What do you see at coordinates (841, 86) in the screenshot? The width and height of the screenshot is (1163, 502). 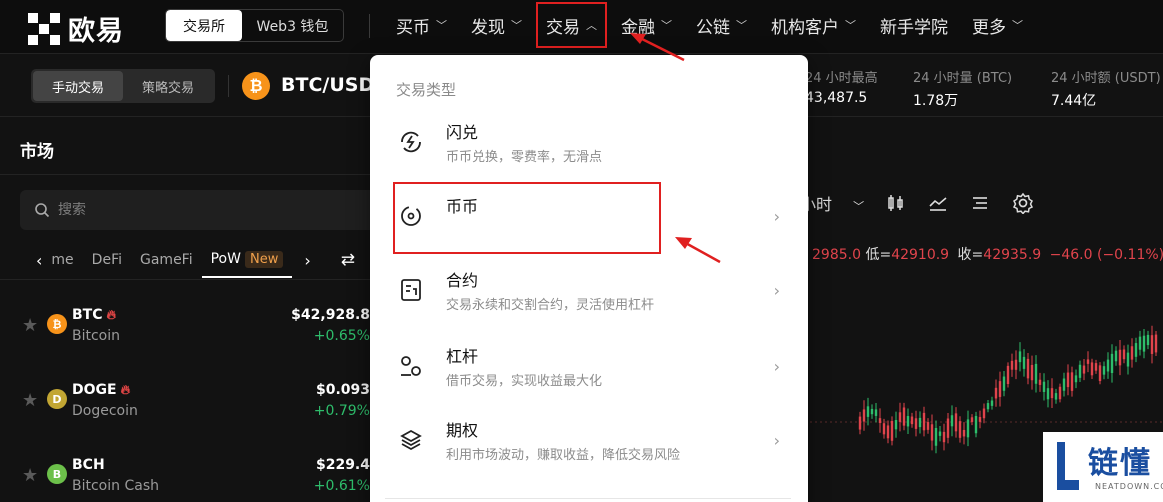 I see `stat-24h-high: 24 小时最高 43,487.5` at bounding box center [841, 86].